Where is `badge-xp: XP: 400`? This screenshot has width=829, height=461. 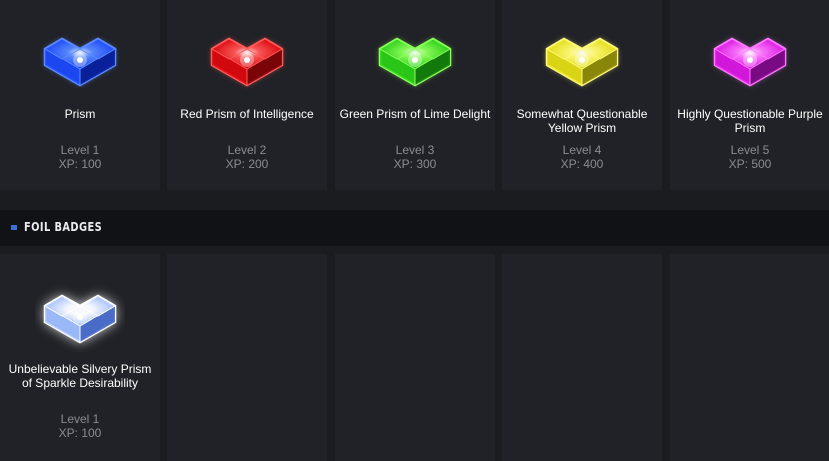
badge-xp: XP: 400 is located at coordinates (582, 164).